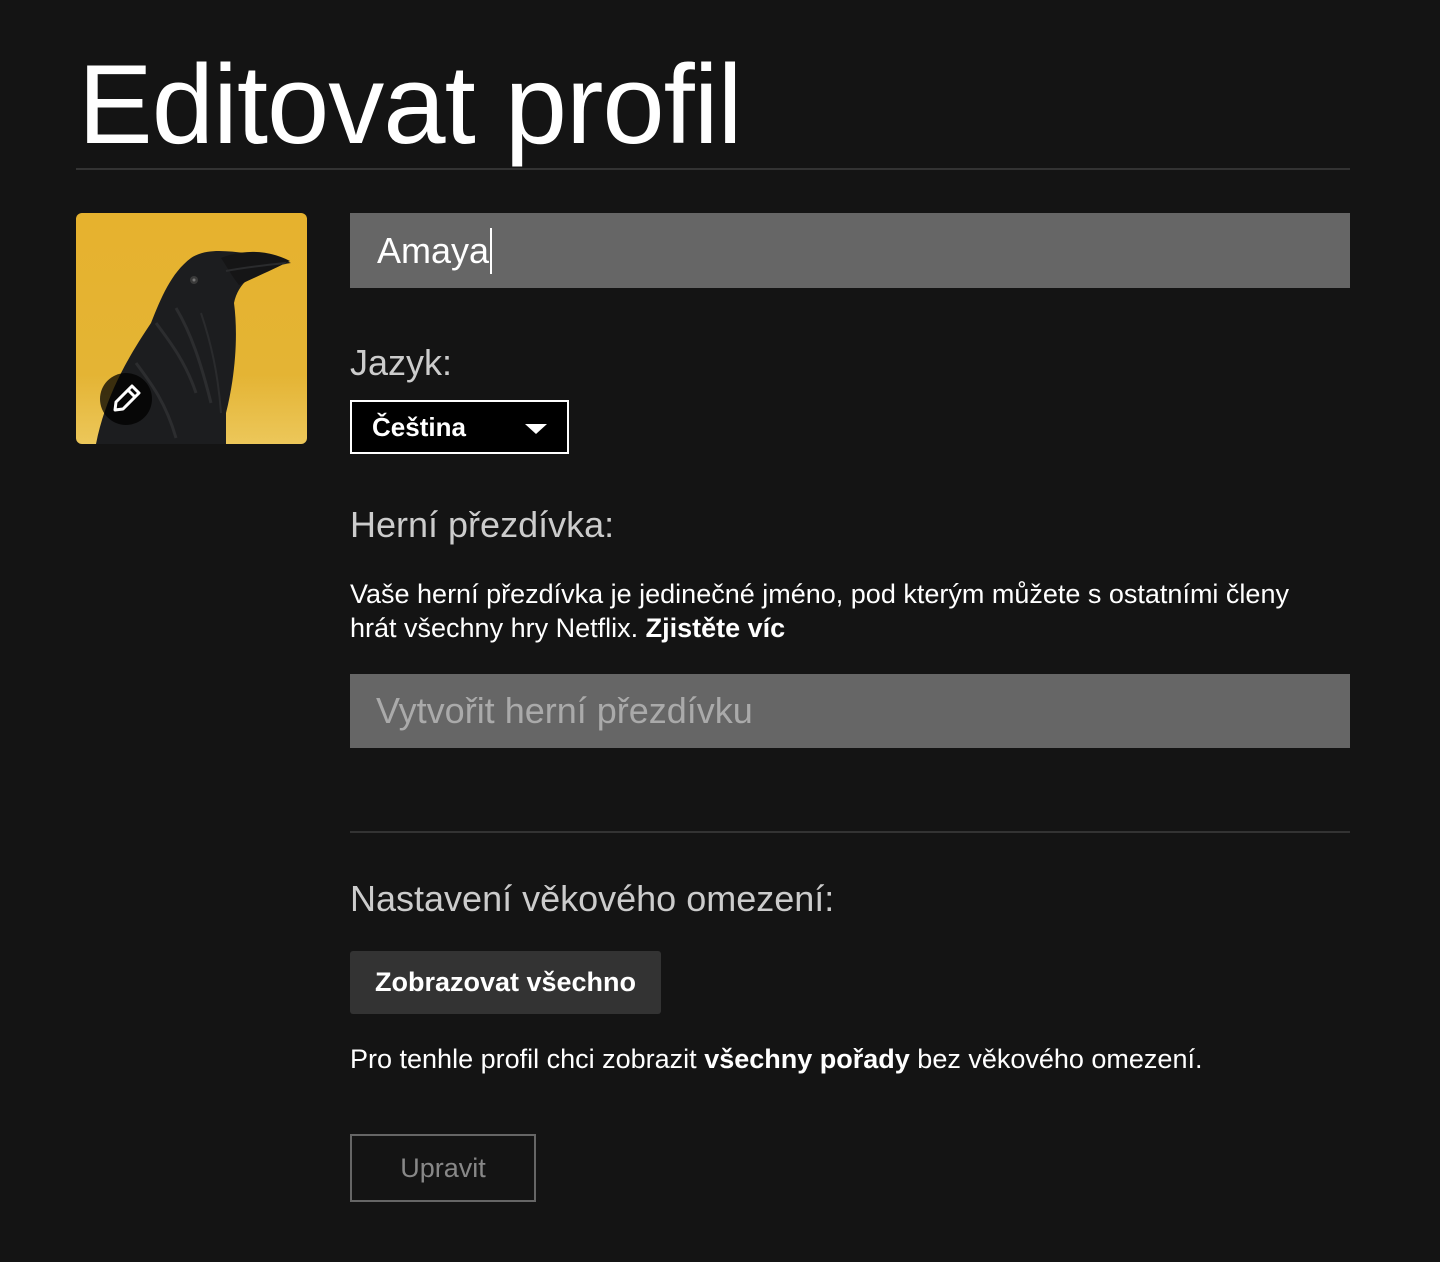 The image size is (1440, 1262). I want to click on language-selected-value: Čeština, so click(419, 426).